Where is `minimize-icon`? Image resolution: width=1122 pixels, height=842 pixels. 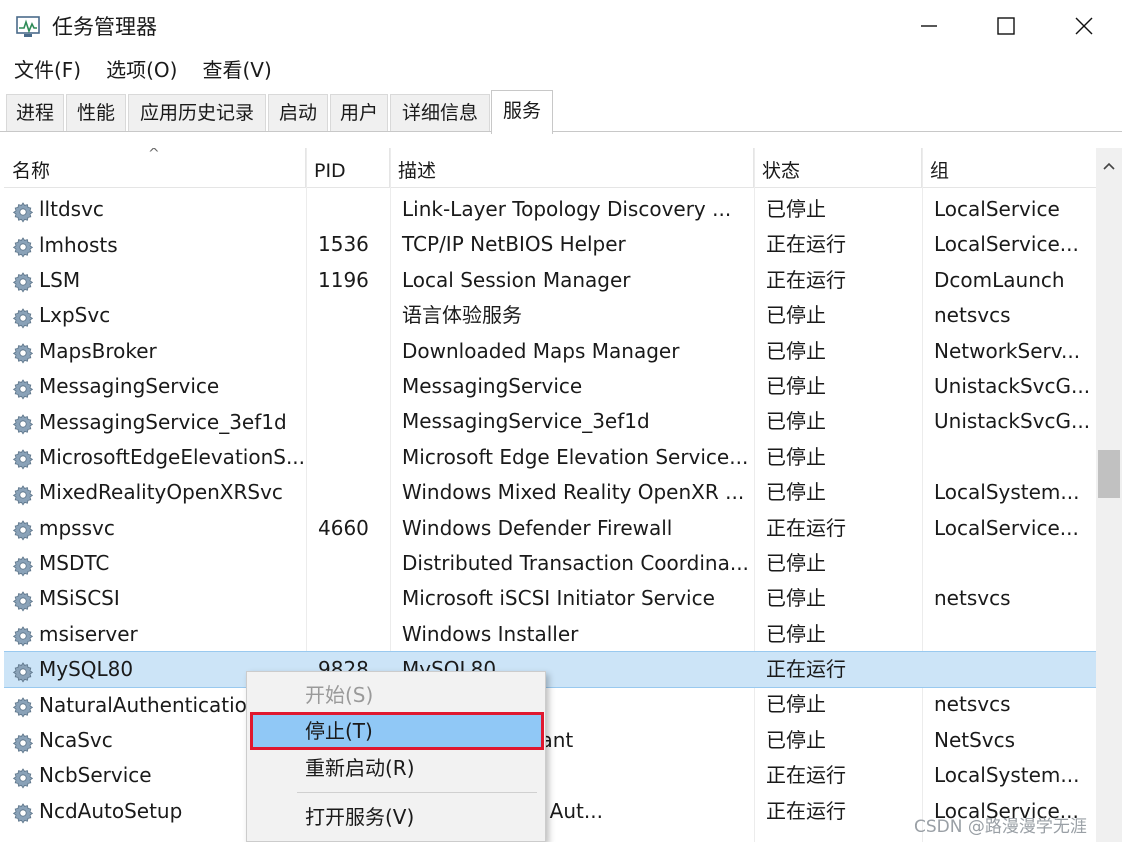
minimize-icon is located at coordinates (929, 26).